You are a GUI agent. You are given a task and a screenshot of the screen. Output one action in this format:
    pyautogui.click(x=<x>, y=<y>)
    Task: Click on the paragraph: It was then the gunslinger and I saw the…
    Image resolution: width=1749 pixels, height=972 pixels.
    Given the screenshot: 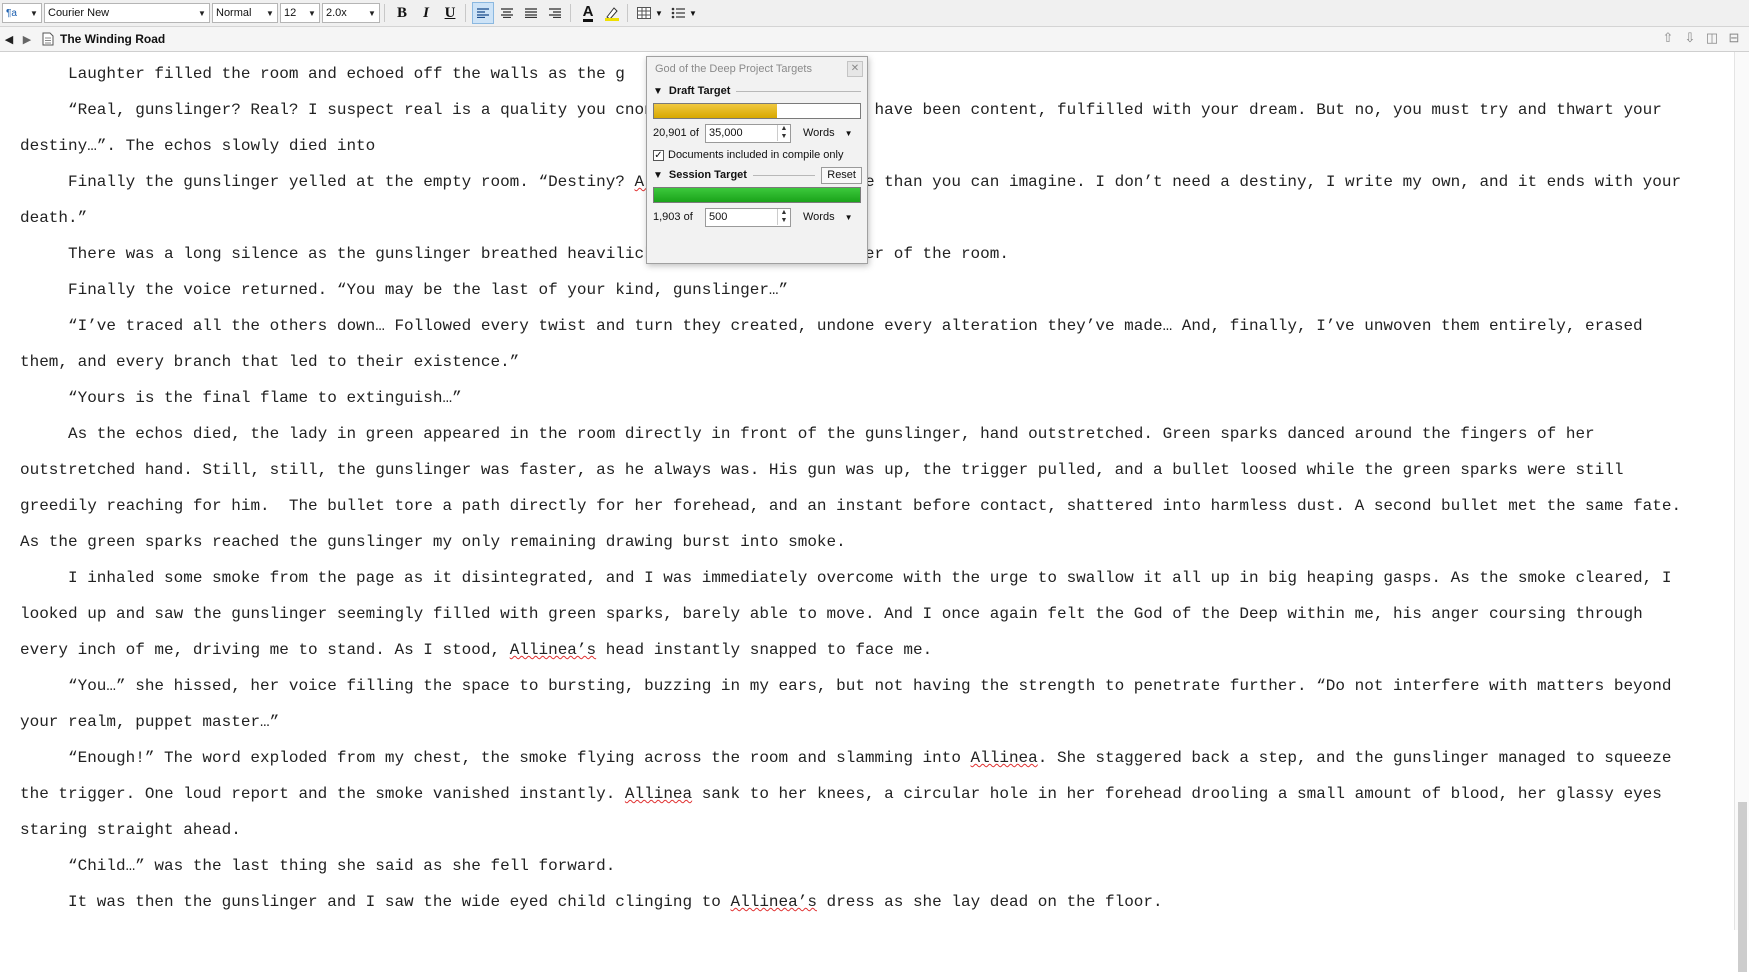 What is the action you would take?
    pyautogui.click(x=615, y=902)
    